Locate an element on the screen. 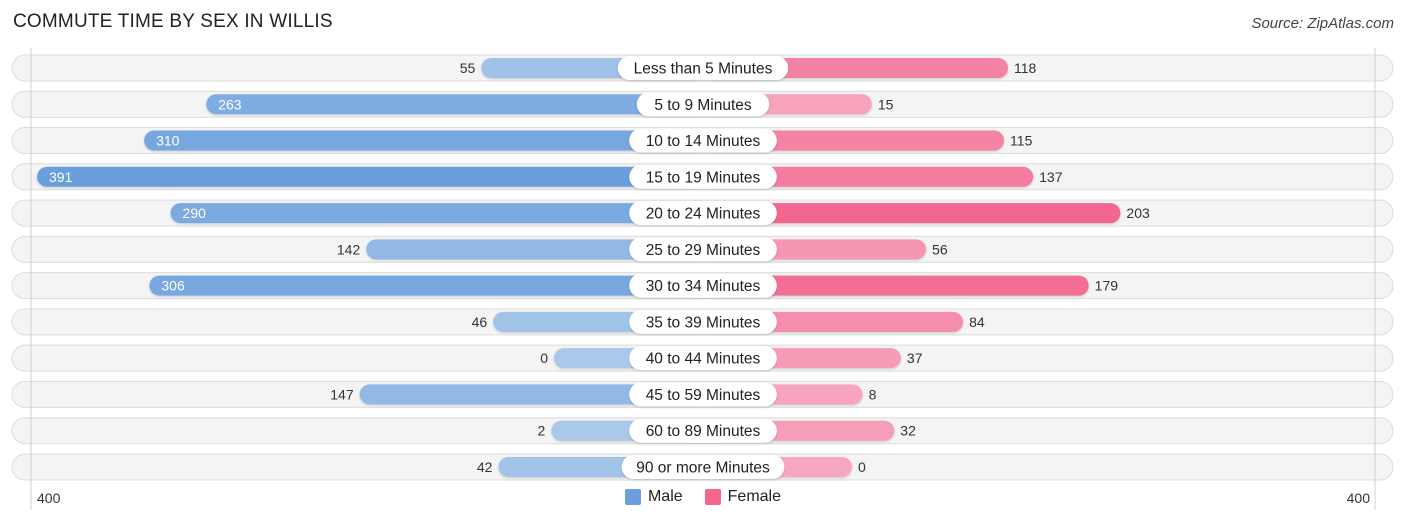 This screenshot has height=523, width=1406. male-value-label: 0 is located at coordinates (544, 358).